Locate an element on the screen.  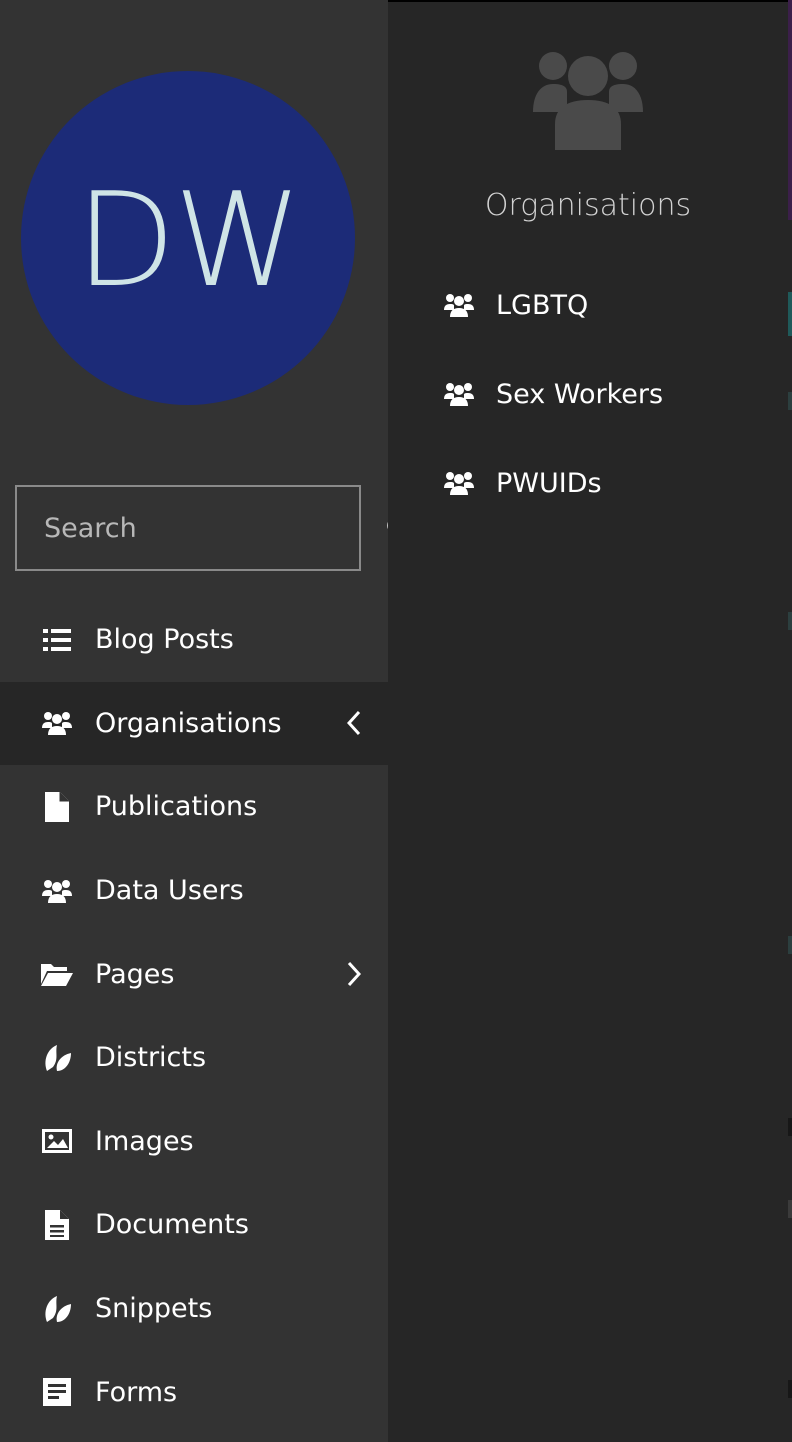
submenu-item-pwuids: PWUIDs is located at coordinates (588, 483).